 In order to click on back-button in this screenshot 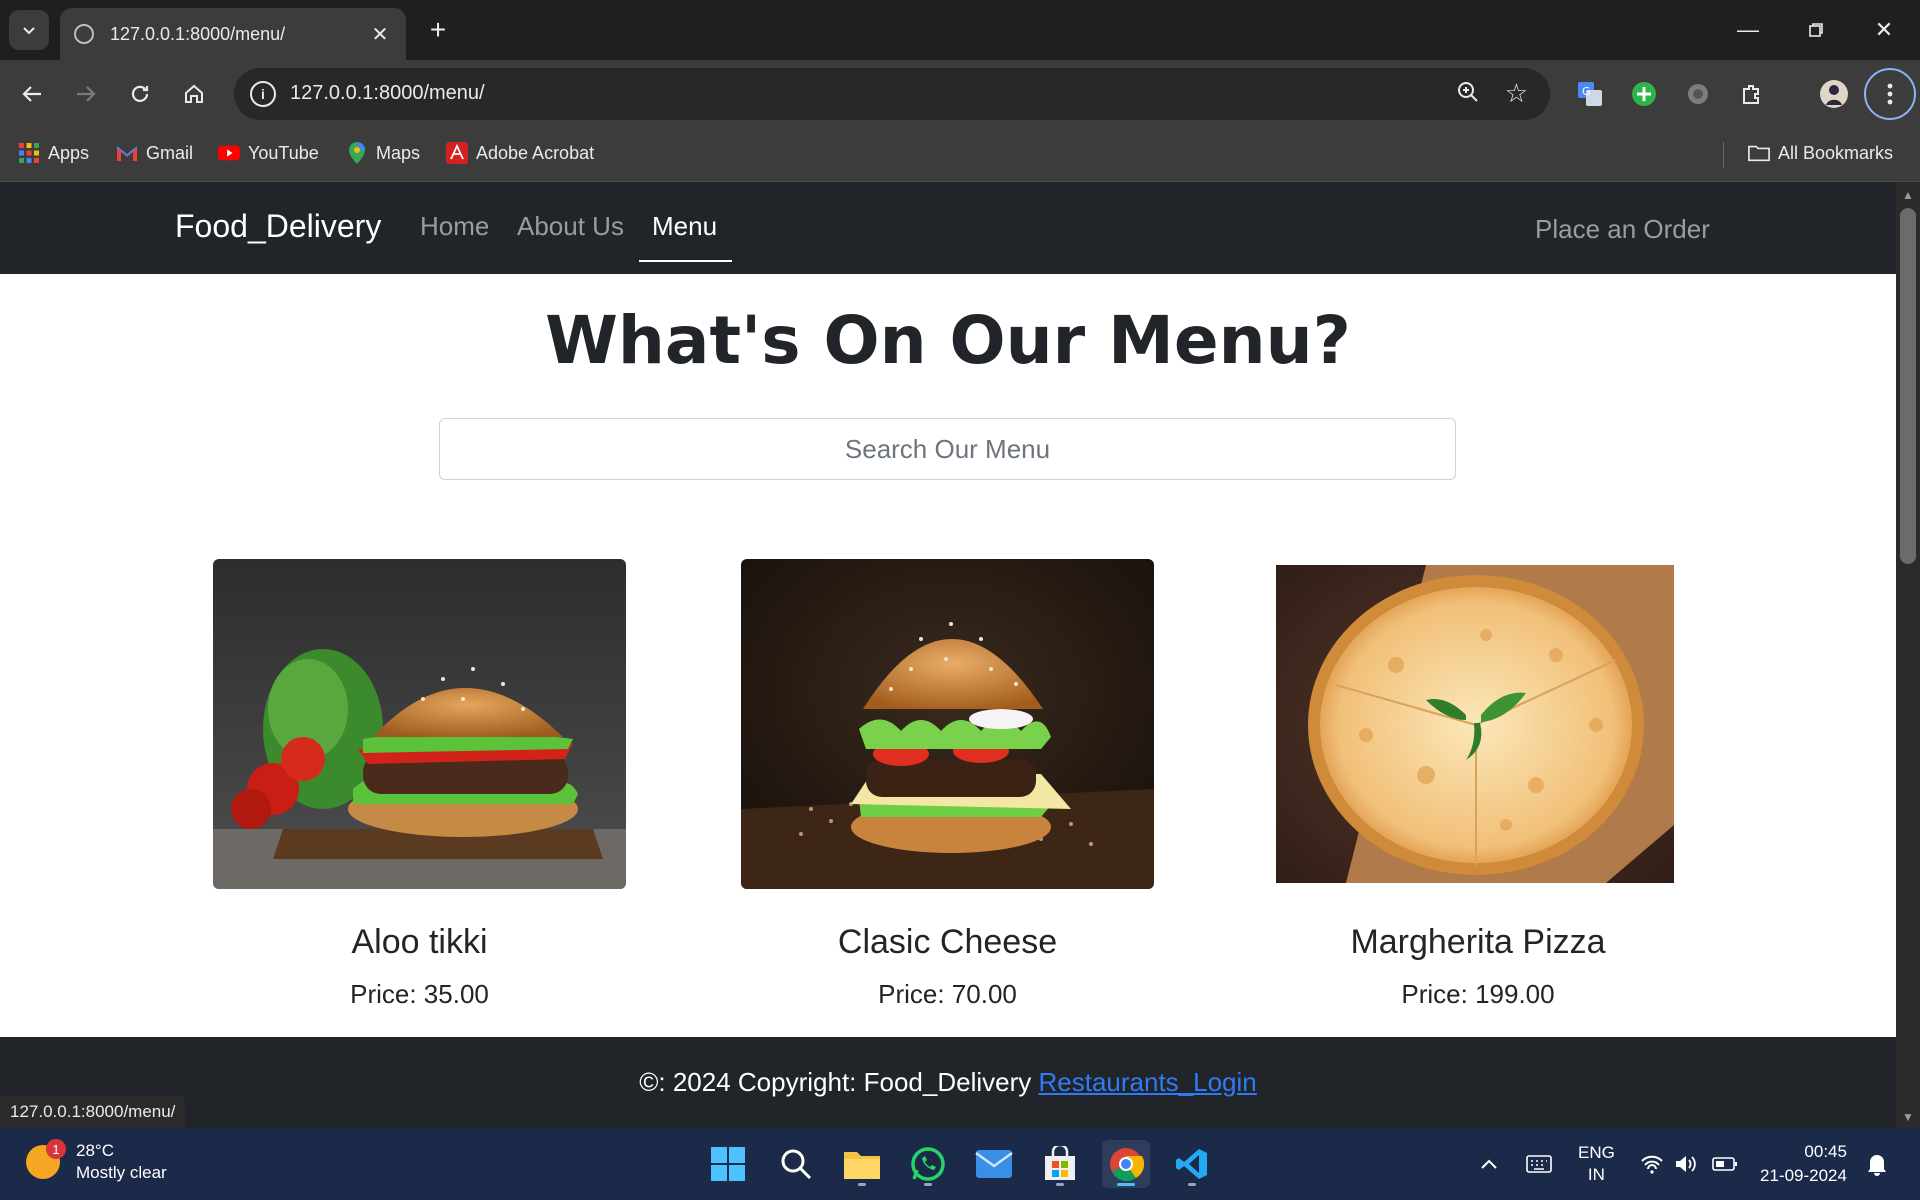, I will do `click(32, 94)`.